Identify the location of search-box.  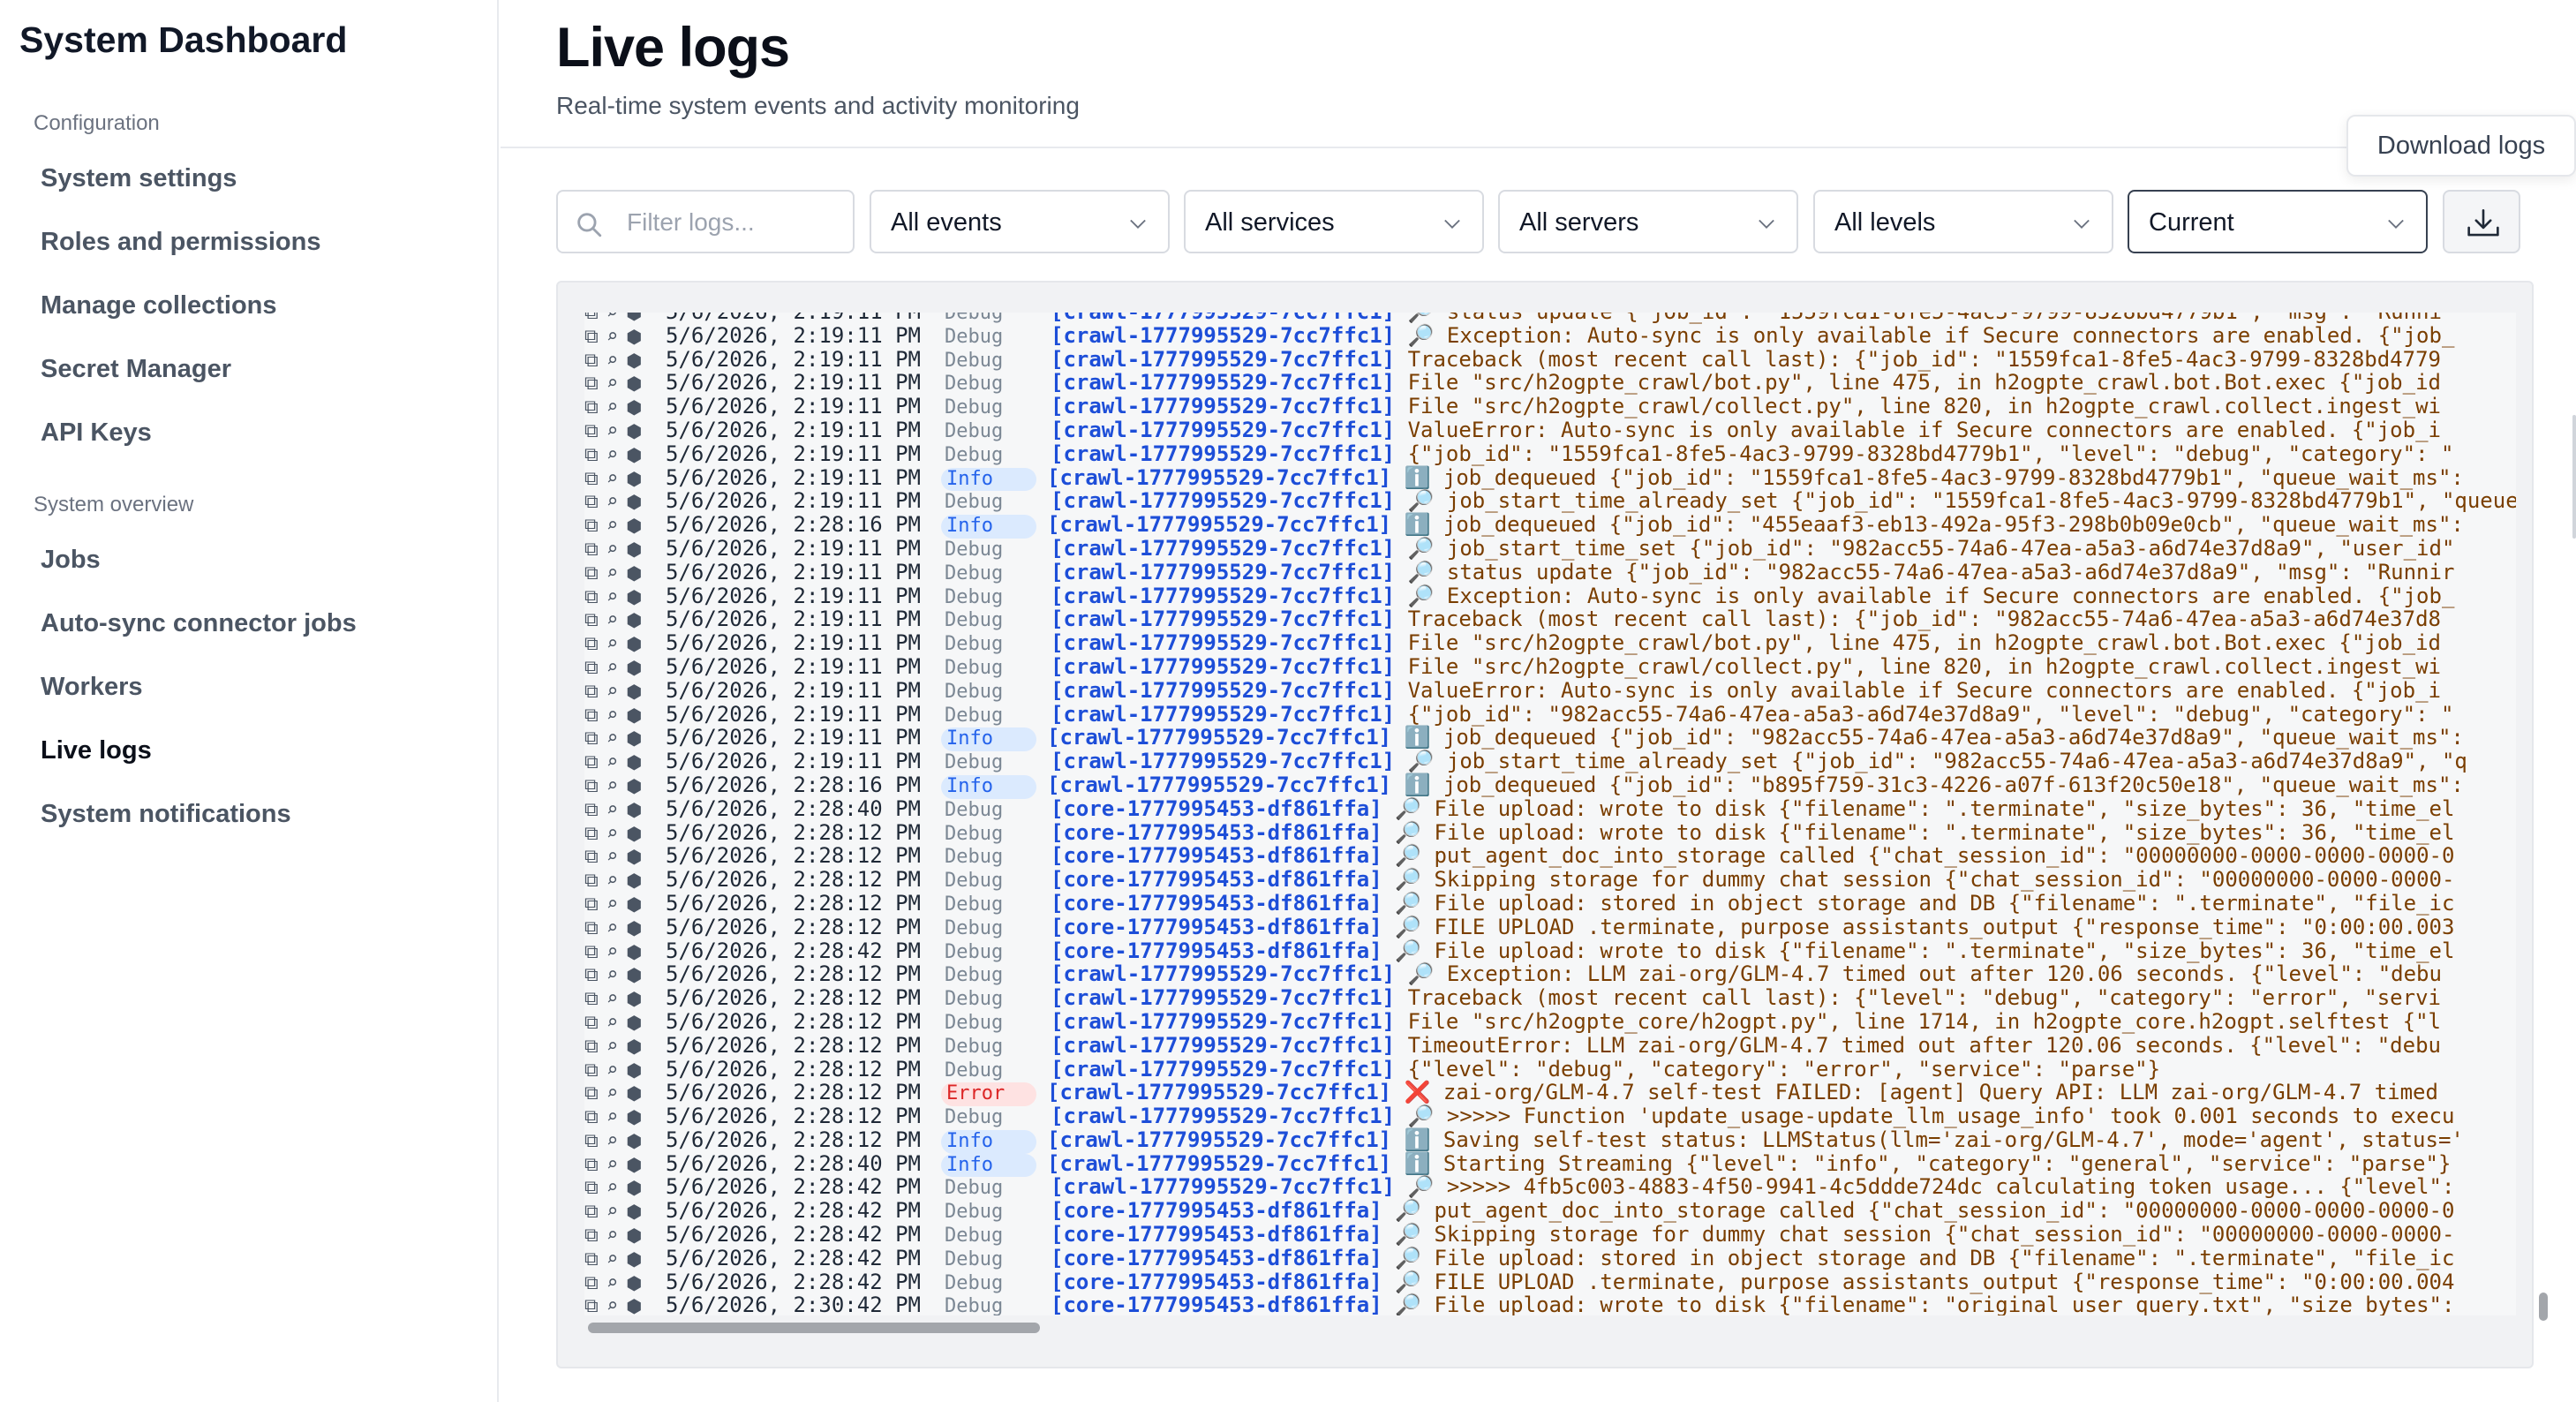
(706, 221).